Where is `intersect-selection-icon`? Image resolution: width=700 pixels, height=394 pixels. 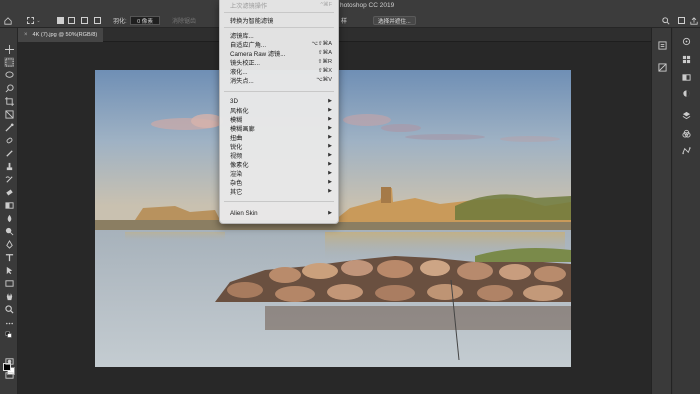 intersect-selection-icon is located at coordinates (97, 20).